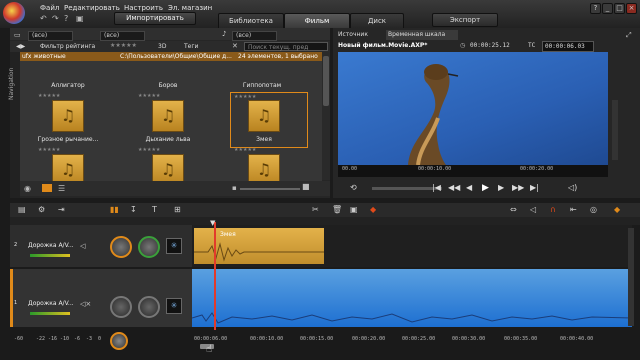 Image resolution: width=640 pixels, height=360 pixels. What do you see at coordinates (617, 209) in the screenshot?
I see `overwrite-mode-icon: ◆` at bounding box center [617, 209].